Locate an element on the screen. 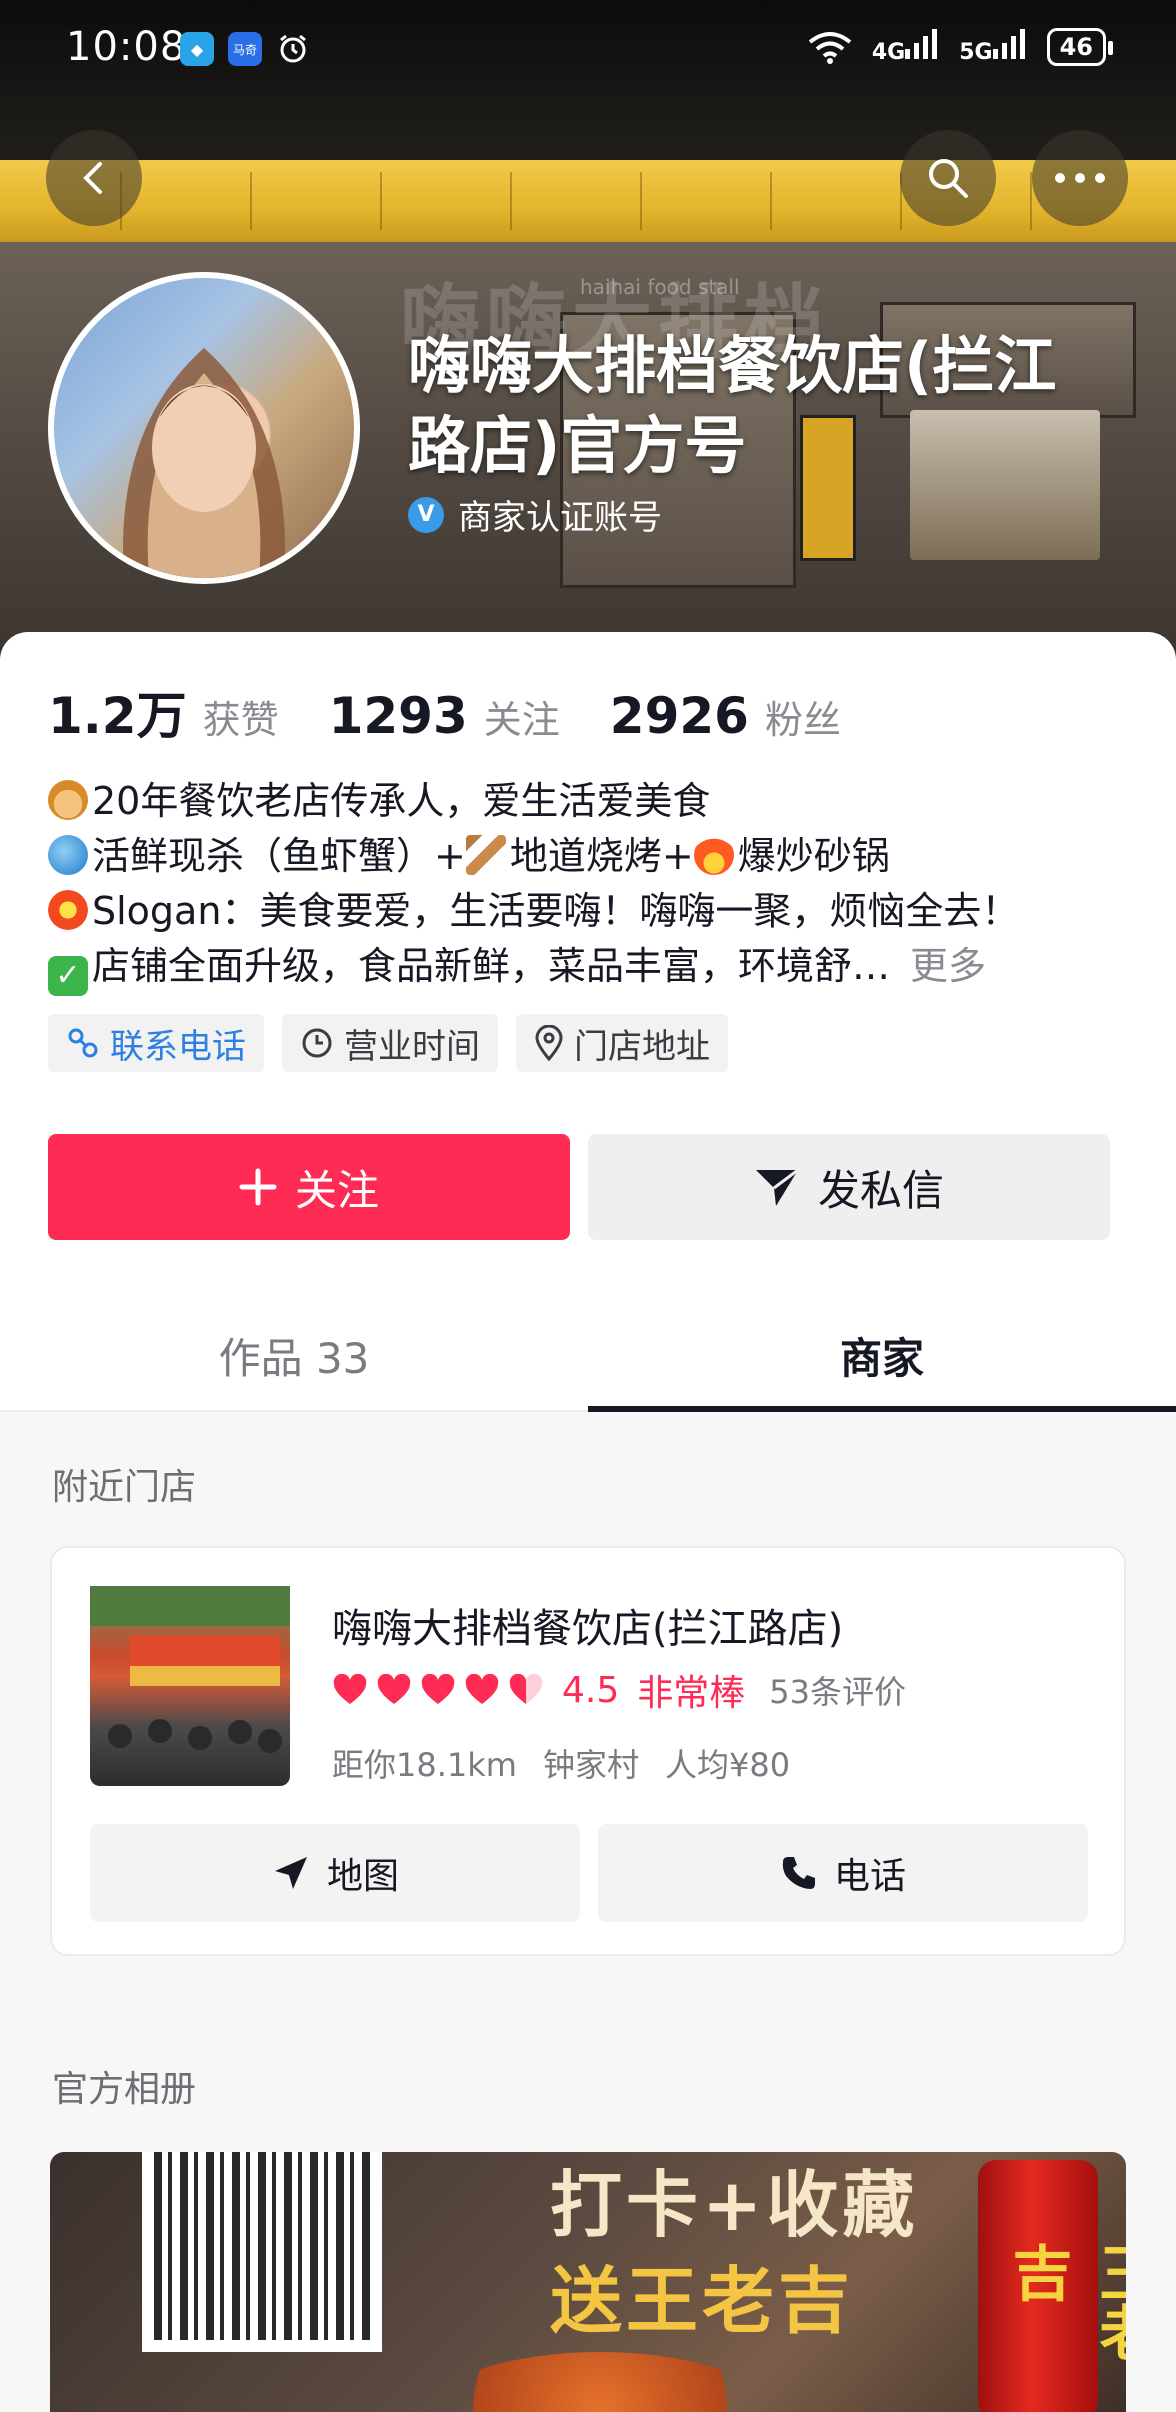 The image size is (1176, 2412). stat-label: 获赞 is located at coordinates (240, 720).